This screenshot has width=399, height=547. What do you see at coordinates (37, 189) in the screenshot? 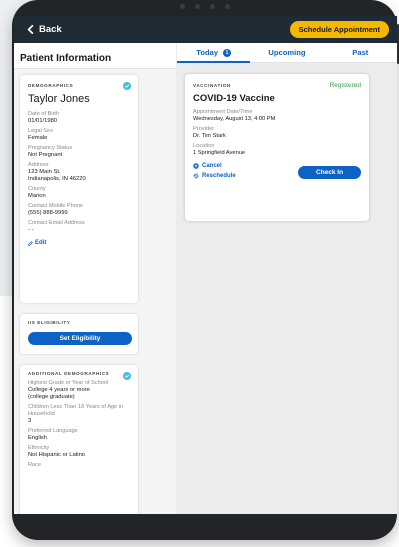
I see `field-label: County` at bounding box center [37, 189].